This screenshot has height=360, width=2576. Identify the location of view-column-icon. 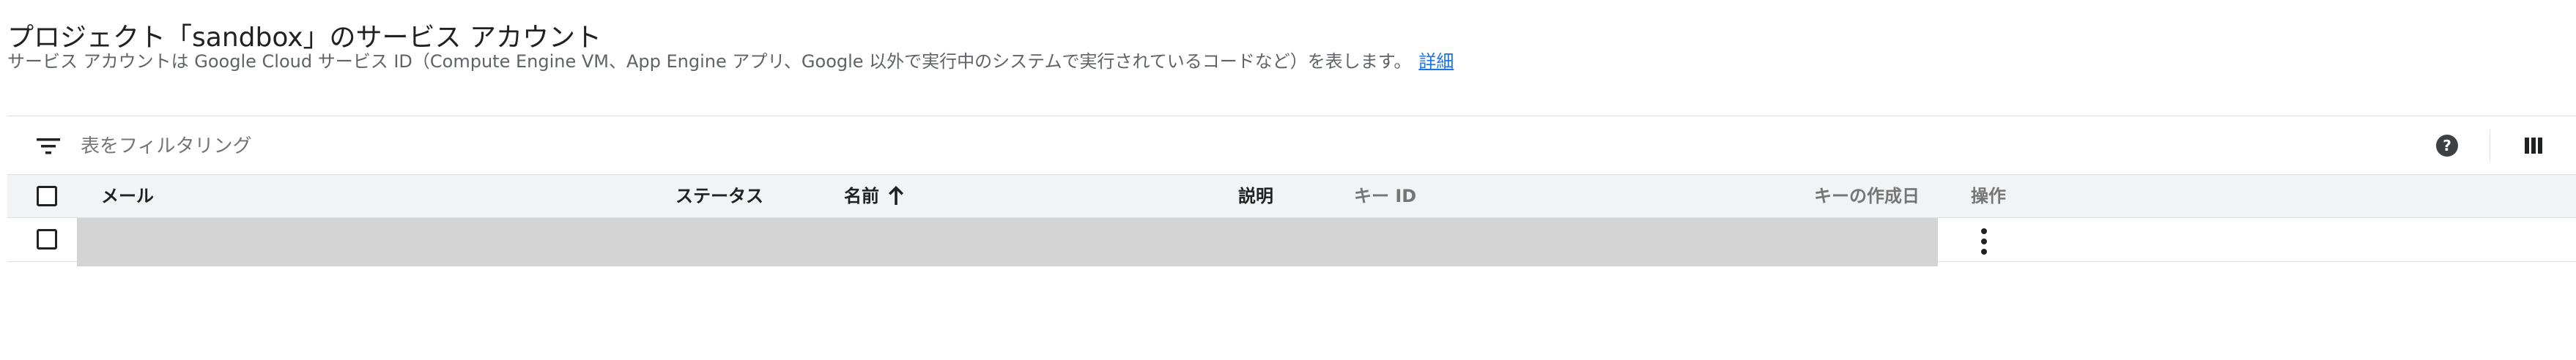
(2533, 145).